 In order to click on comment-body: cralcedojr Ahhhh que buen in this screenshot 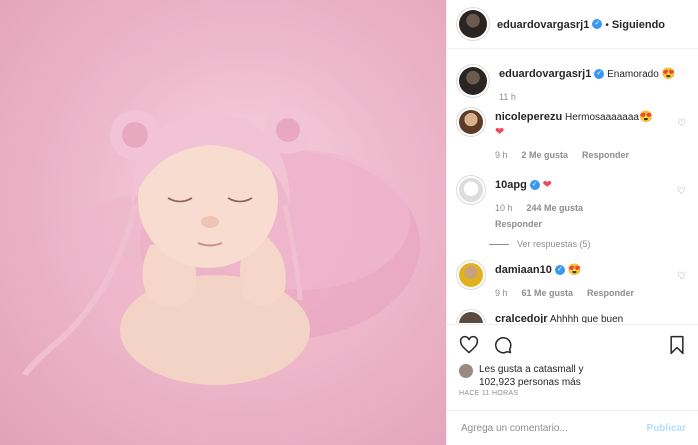, I will do `click(590, 317)`.